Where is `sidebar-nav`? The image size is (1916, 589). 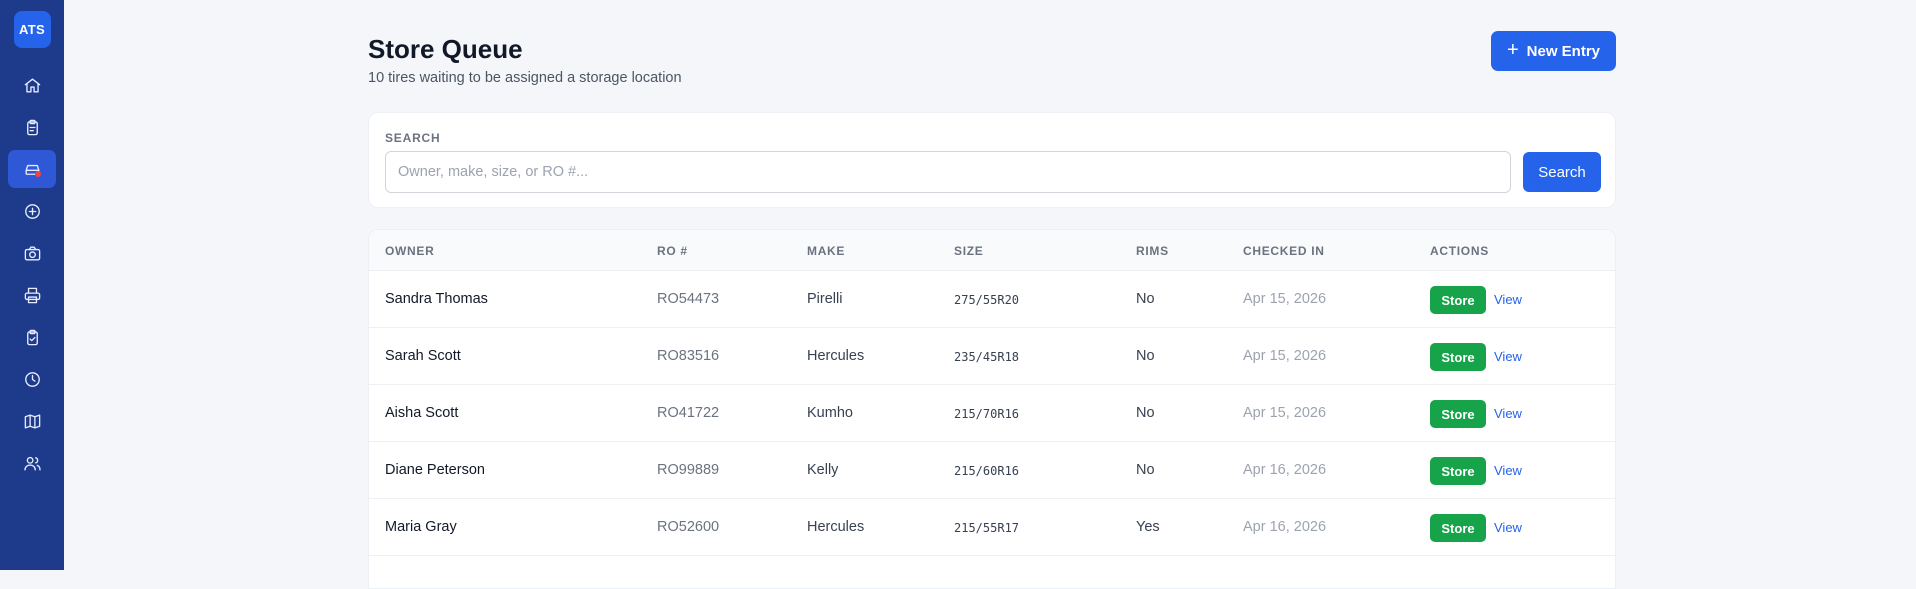
sidebar-nav is located at coordinates (32, 276).